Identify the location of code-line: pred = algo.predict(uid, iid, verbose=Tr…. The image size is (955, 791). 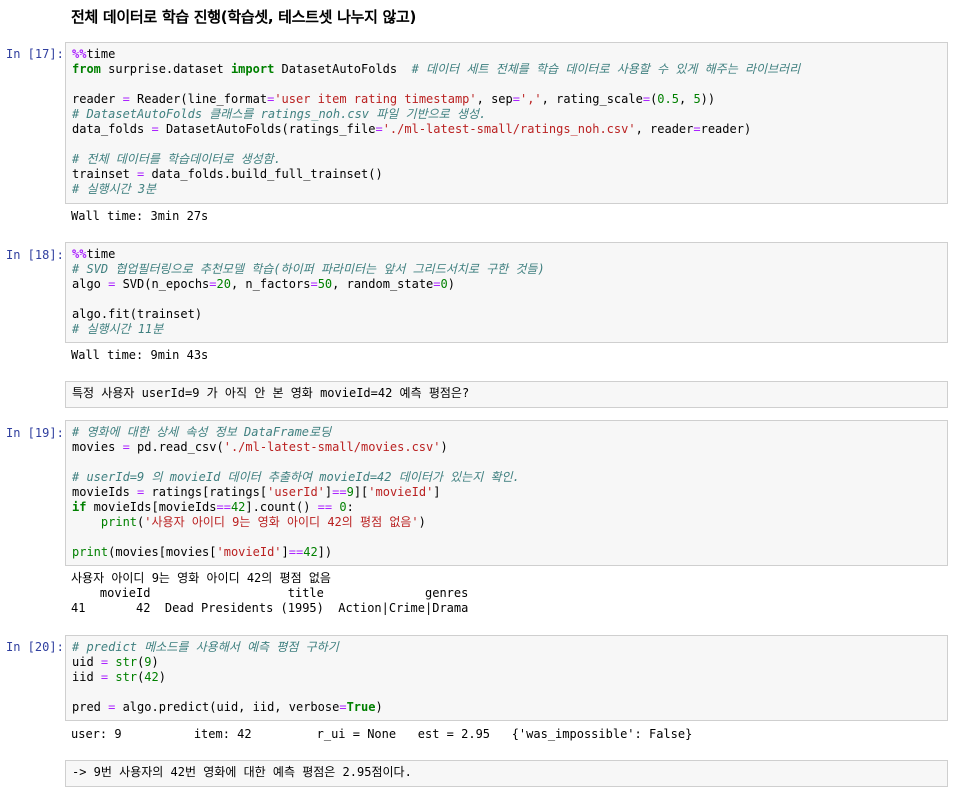
(227, 707).